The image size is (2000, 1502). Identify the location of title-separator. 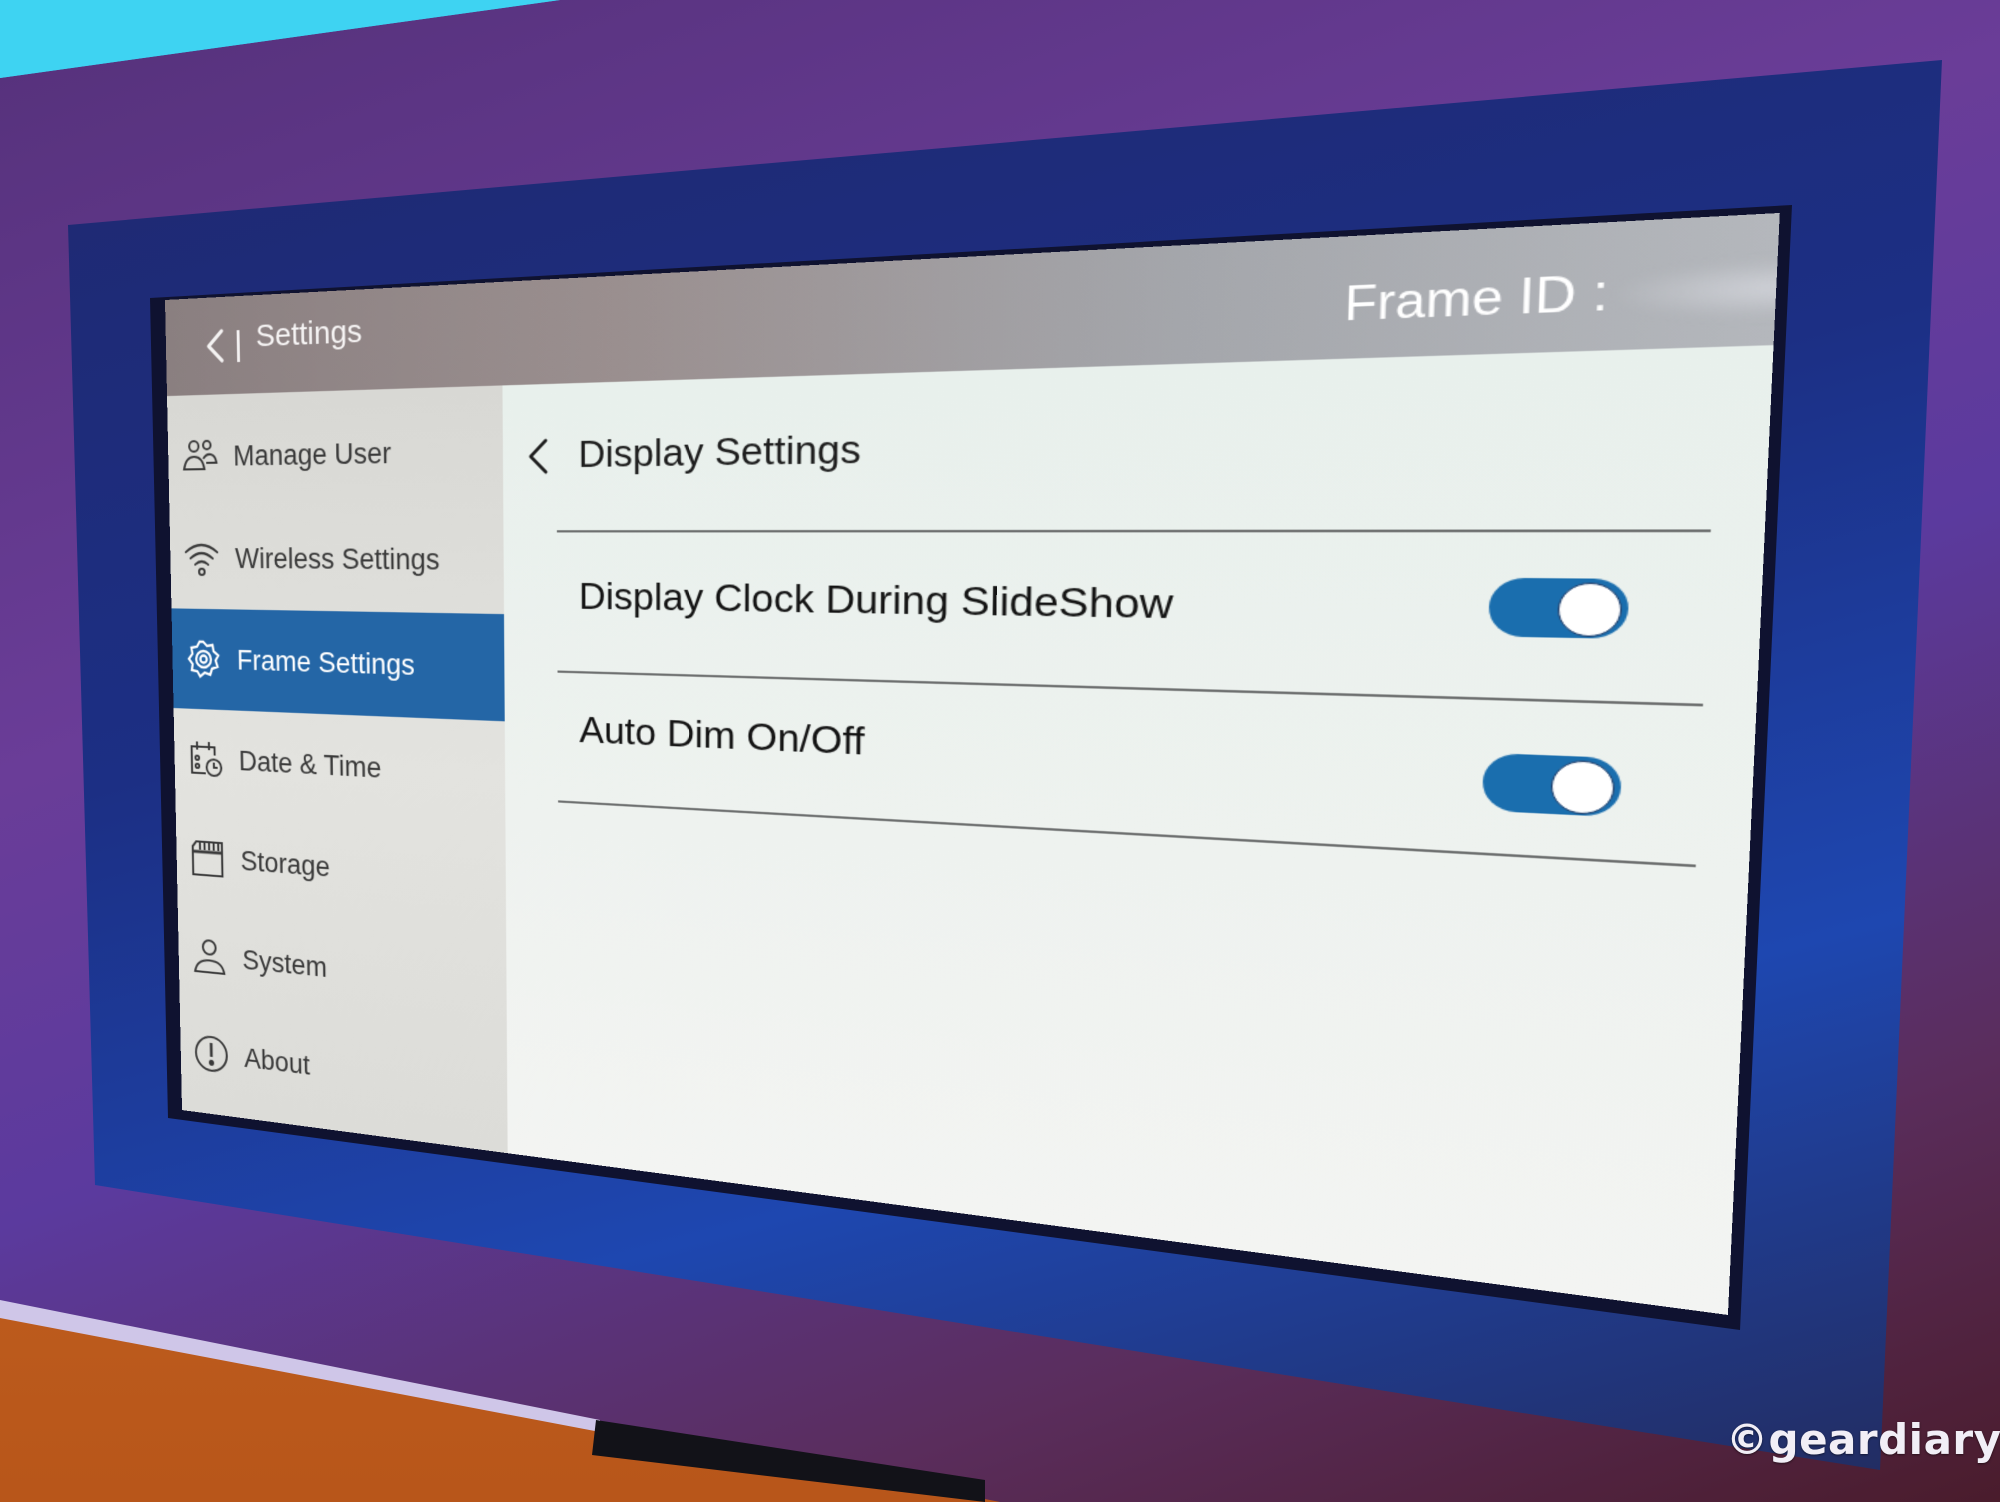
(238, 346).